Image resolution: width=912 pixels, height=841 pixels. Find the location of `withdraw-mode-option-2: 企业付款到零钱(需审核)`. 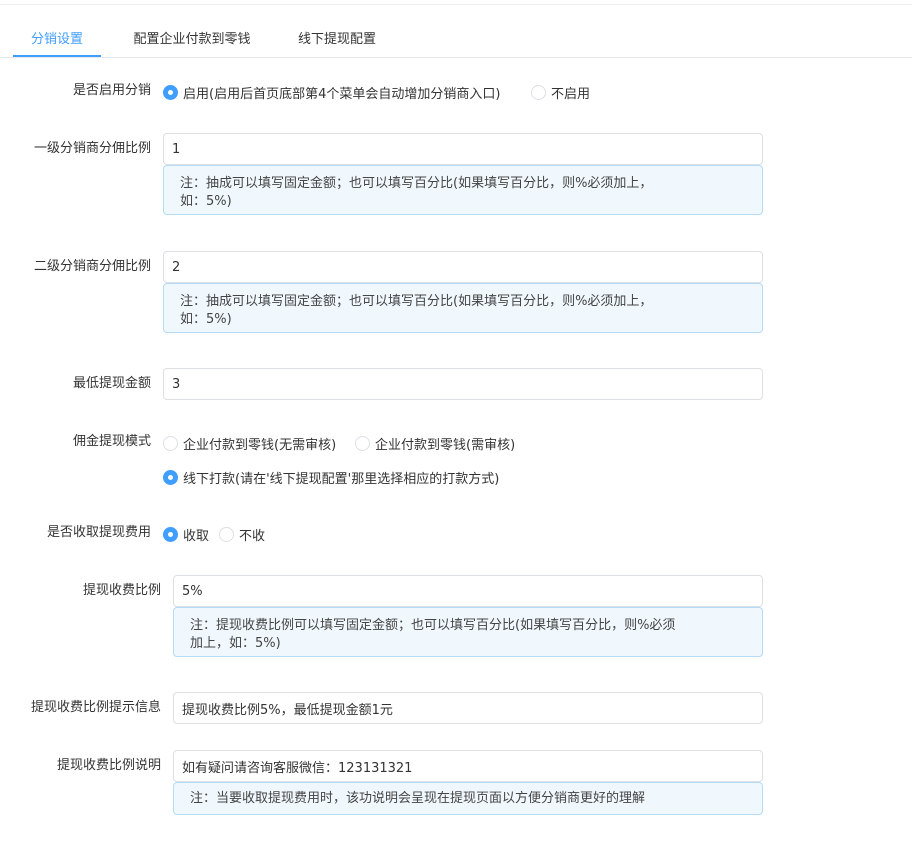

withdraw-mode-option-2: 企业付款到零钱(需审核) is located at coordinates (445, 445).